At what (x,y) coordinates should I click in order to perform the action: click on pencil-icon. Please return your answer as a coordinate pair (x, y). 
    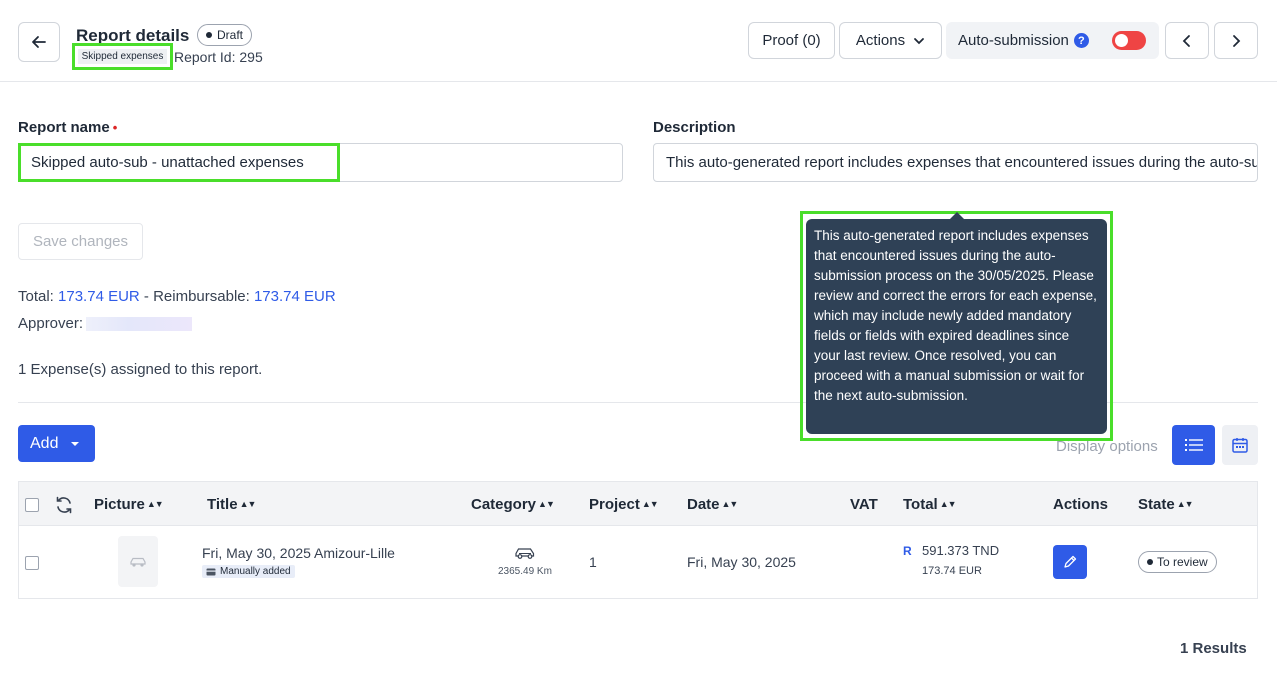
    Looking at the image, I should click on (1070, 561).